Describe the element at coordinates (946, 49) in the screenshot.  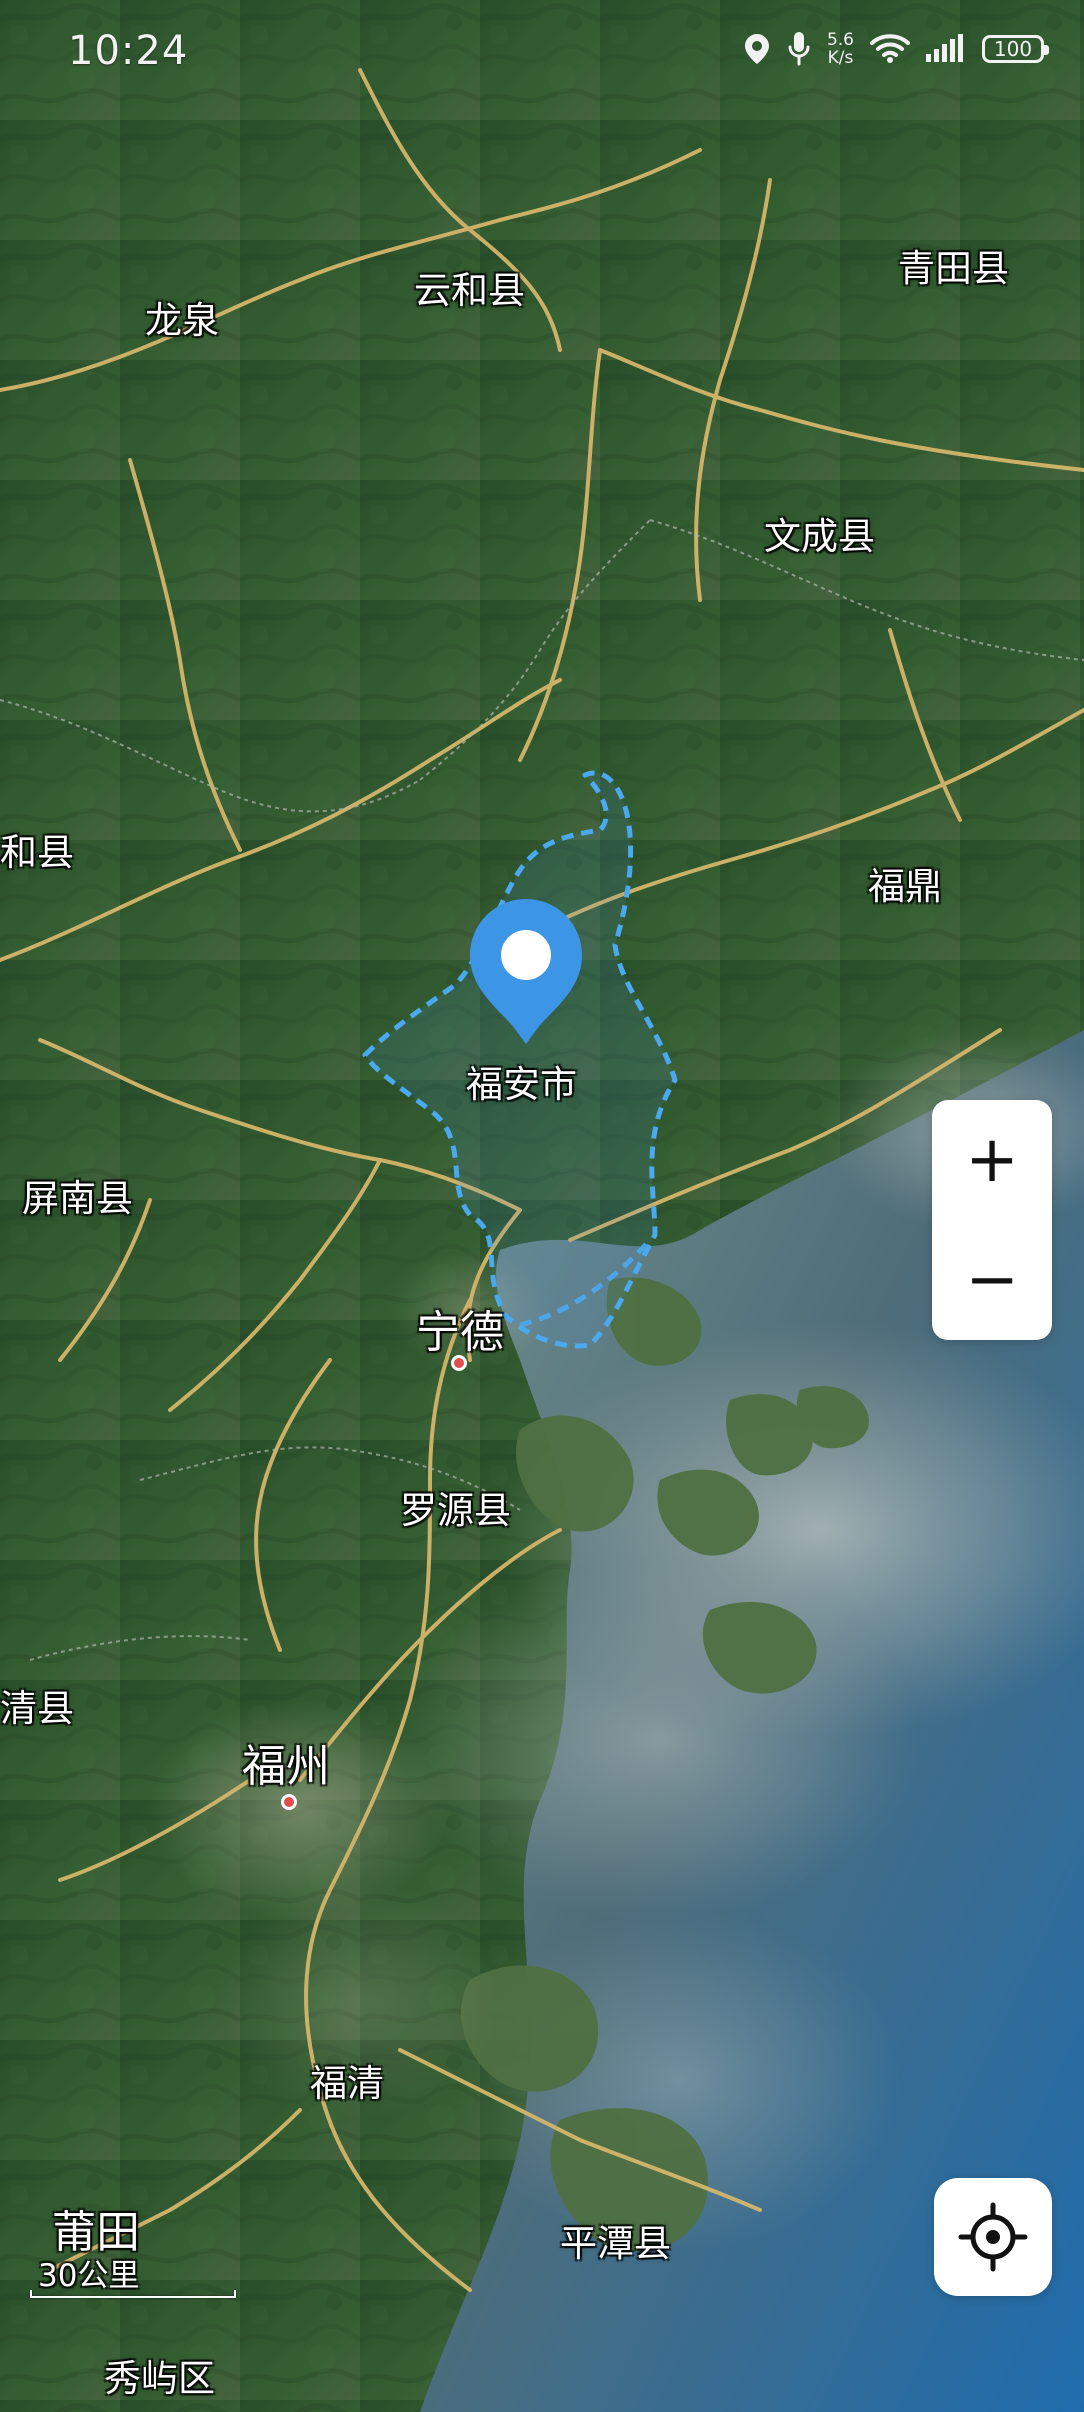
I see `signal-icon` at that location.